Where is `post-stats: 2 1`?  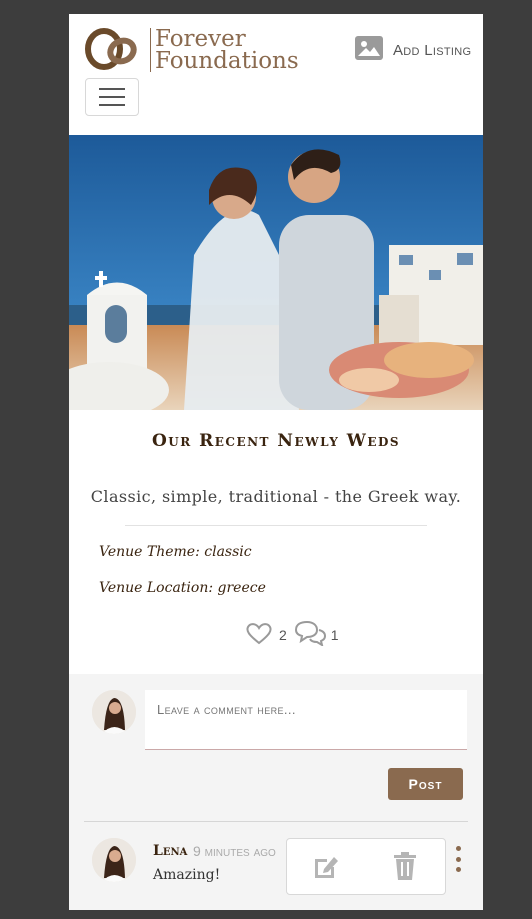
post-stats: 2 1 is located at coordinates (292, 634).